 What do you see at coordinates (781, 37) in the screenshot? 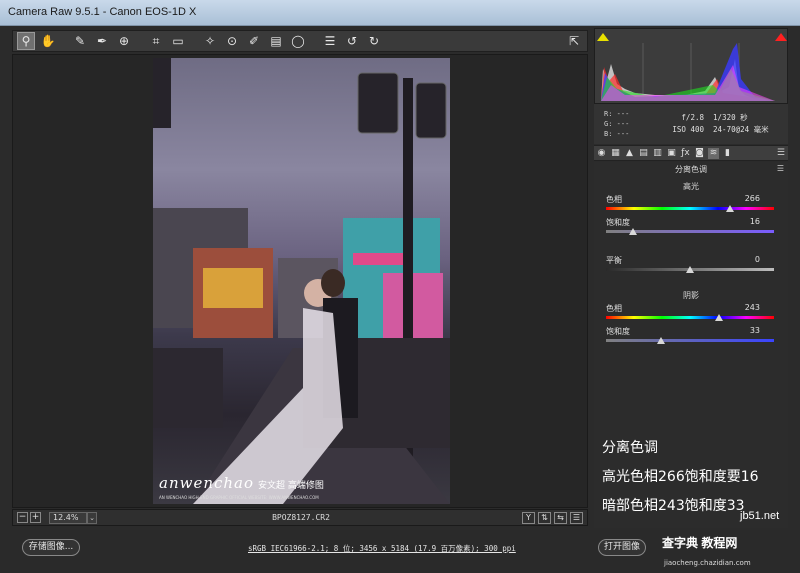
I see `highlight-clipping-icon` at bounding box center [781, 37].